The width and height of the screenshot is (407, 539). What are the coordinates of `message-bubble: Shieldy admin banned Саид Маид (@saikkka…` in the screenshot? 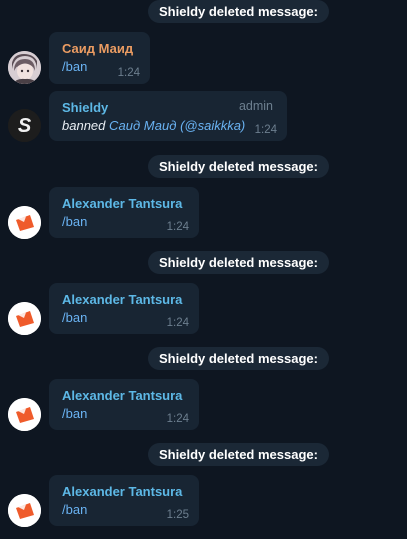 It's located at (168, 116).